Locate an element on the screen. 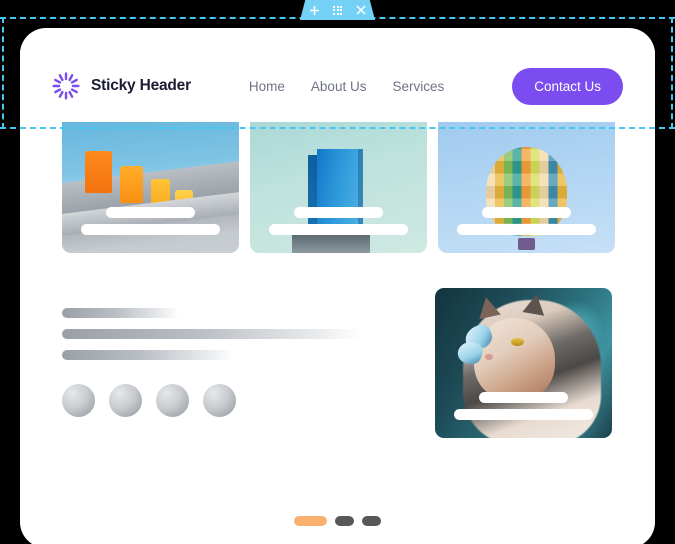  brand-name: Sticky Header is located at coordinates (141, 85).